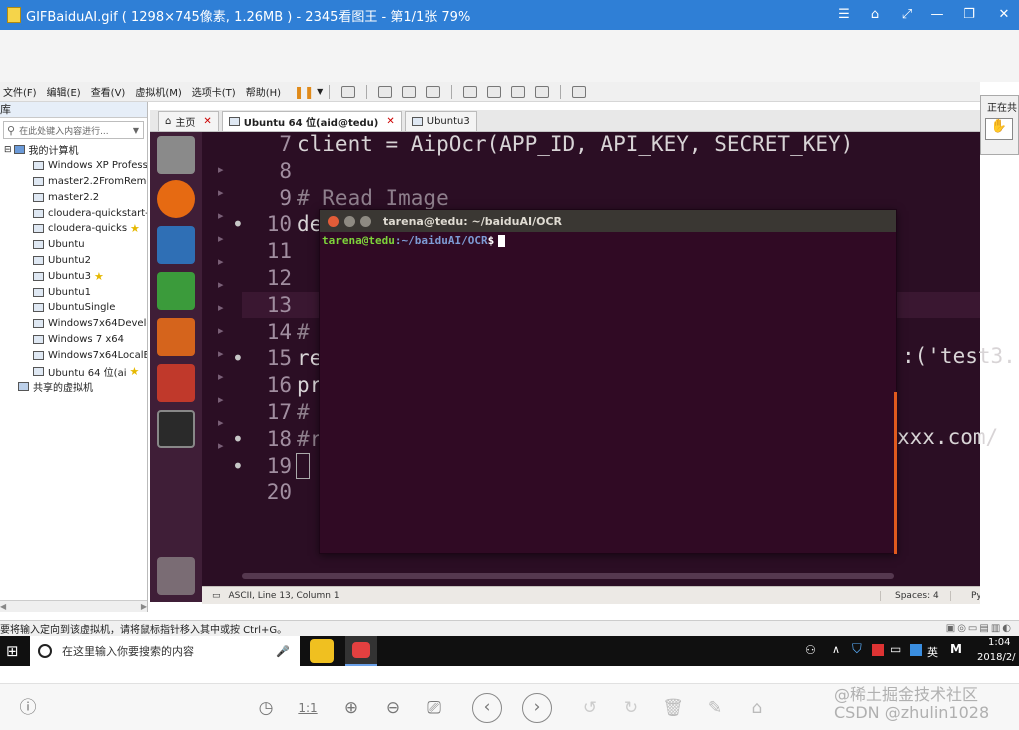 The height and width of the screenshot is (730, 1019). I want to click on app-recorder-button, so click(361, 651).